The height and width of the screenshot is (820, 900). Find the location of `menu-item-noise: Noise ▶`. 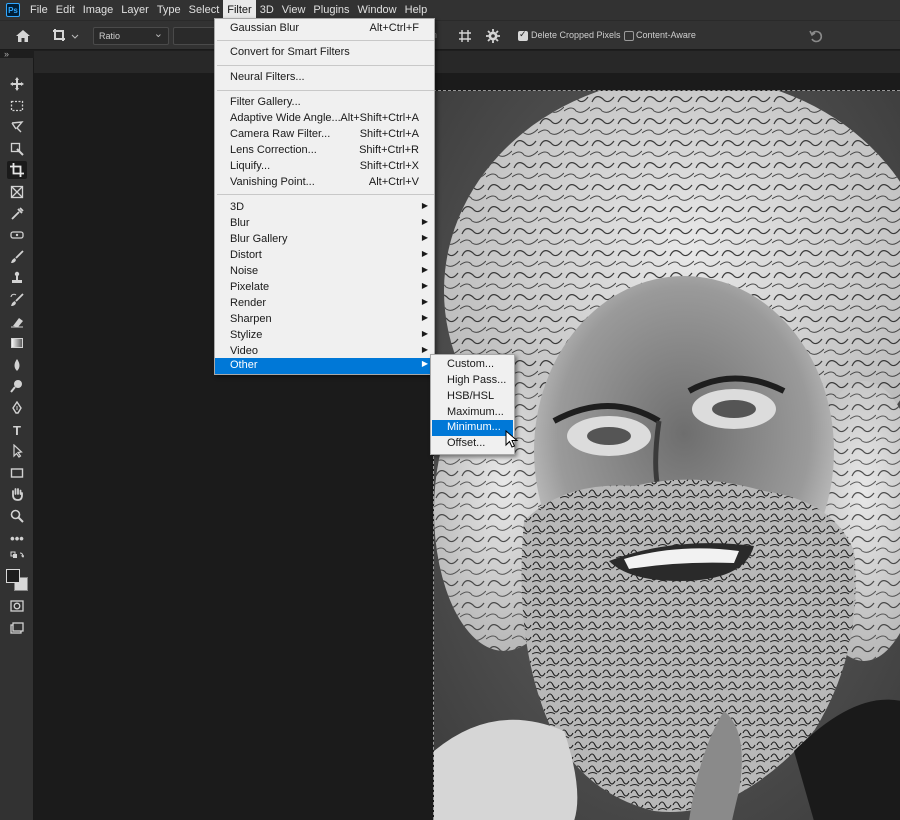

menu-item-noise: Noise ▶ is located at coordinates (324, 272).